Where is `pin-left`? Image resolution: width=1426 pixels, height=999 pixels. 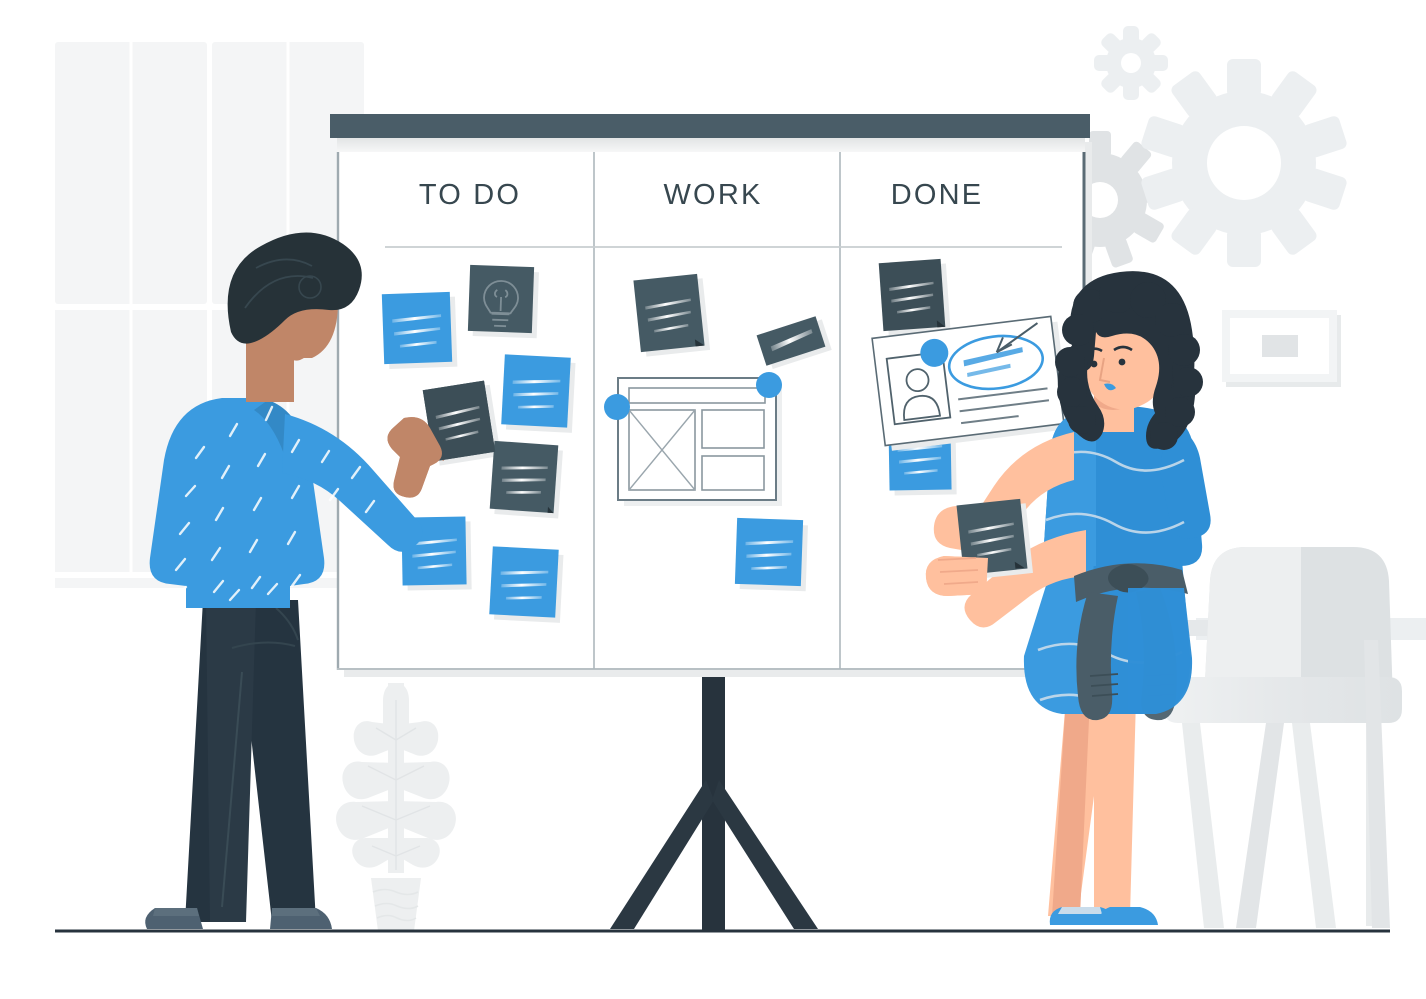
pin-left is located at coordinates (617, 407).